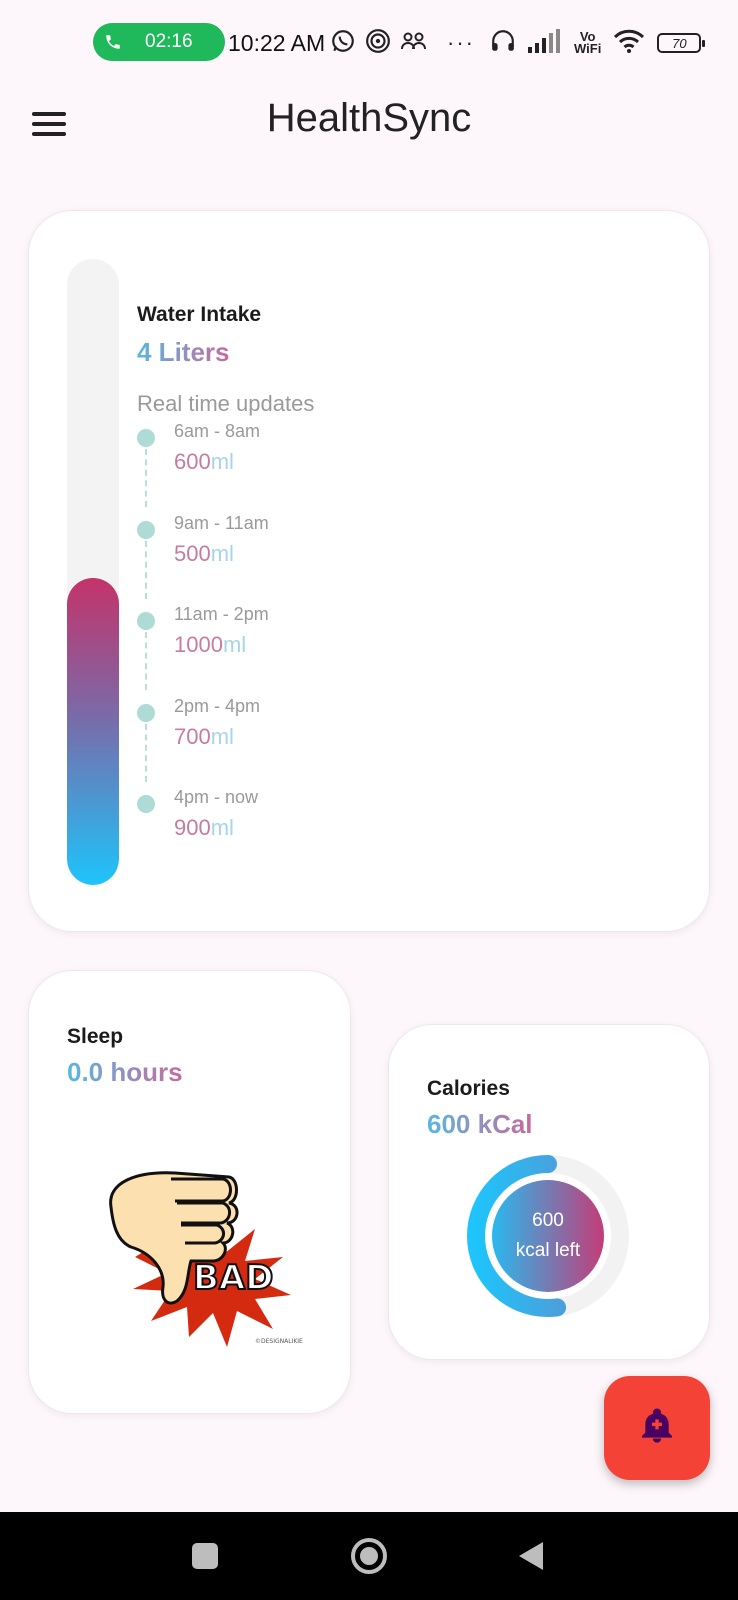 This screenshot has width=738, height=1600. I want to click on timeline-time: 9am - 11am, so click(221, 522).